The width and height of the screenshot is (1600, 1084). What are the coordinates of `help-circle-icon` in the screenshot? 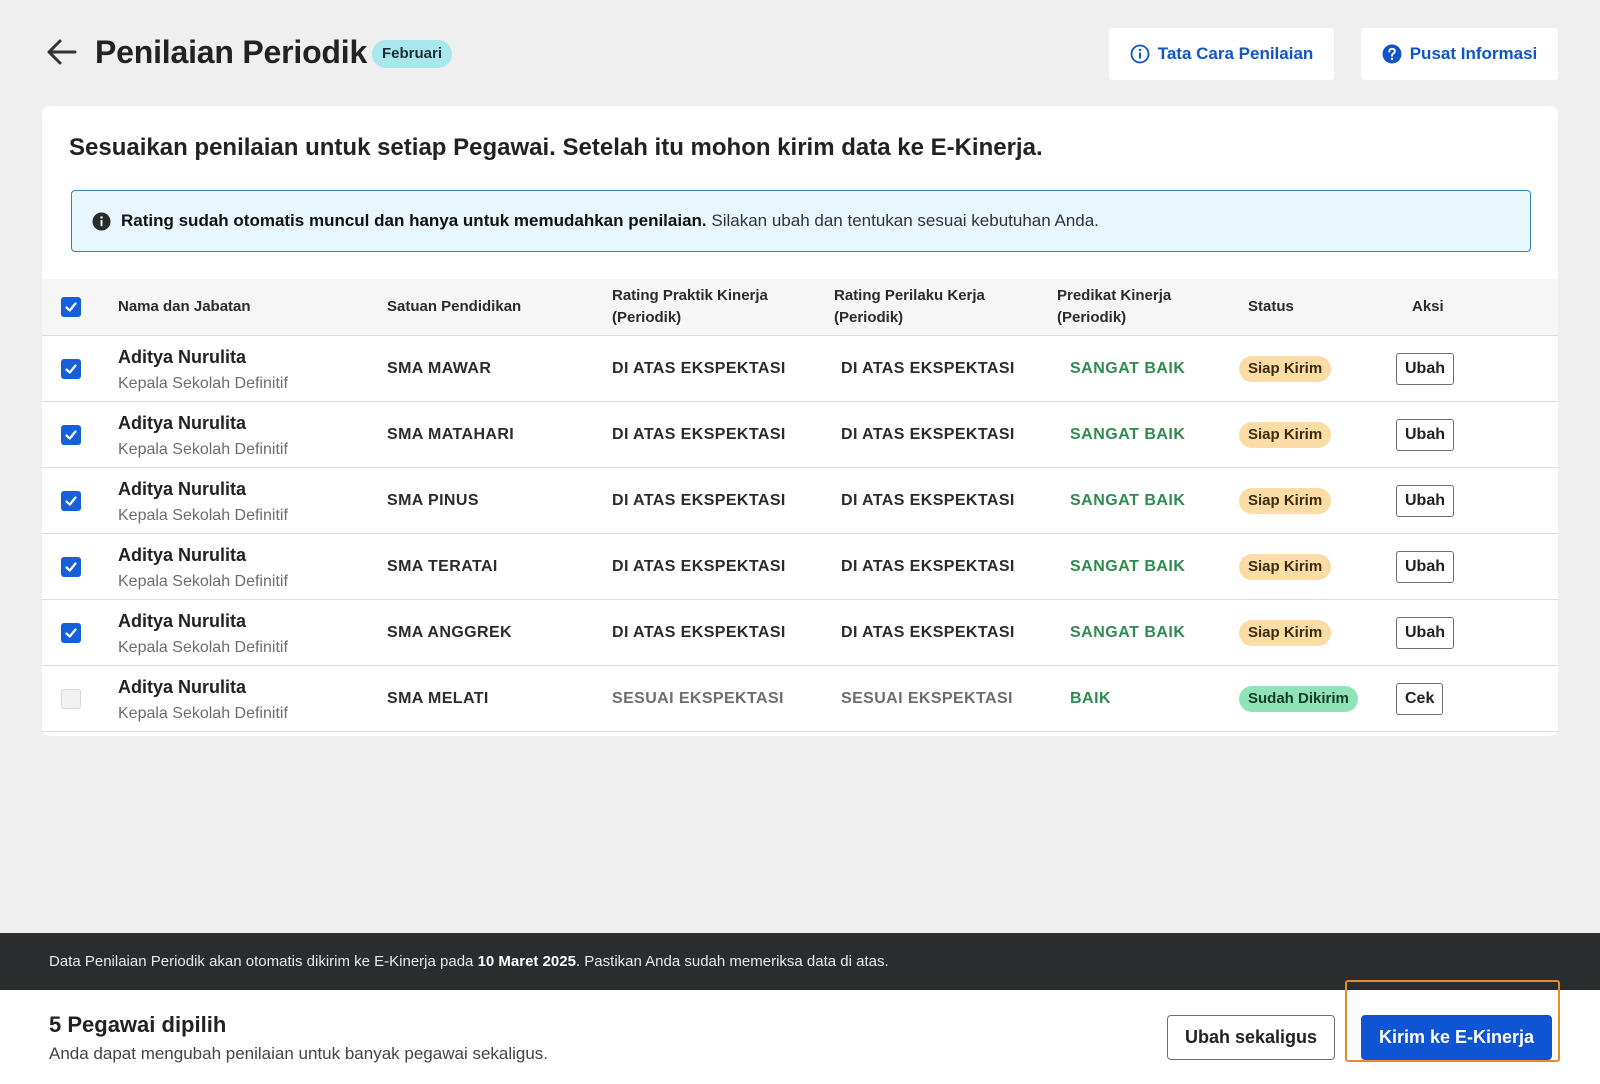 It's located at (1392, 54).